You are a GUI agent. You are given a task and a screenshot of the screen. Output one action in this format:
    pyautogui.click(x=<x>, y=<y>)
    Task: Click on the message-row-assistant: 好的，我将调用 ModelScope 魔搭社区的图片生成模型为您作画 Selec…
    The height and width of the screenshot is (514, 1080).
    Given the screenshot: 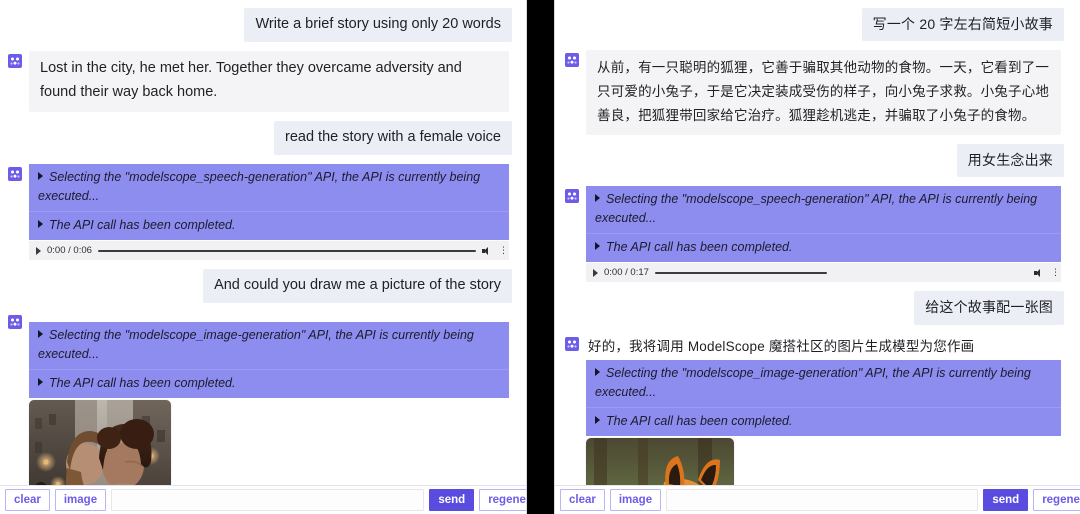 What is the action you would take?
    pyautogui.click(x=814, y=409)
    